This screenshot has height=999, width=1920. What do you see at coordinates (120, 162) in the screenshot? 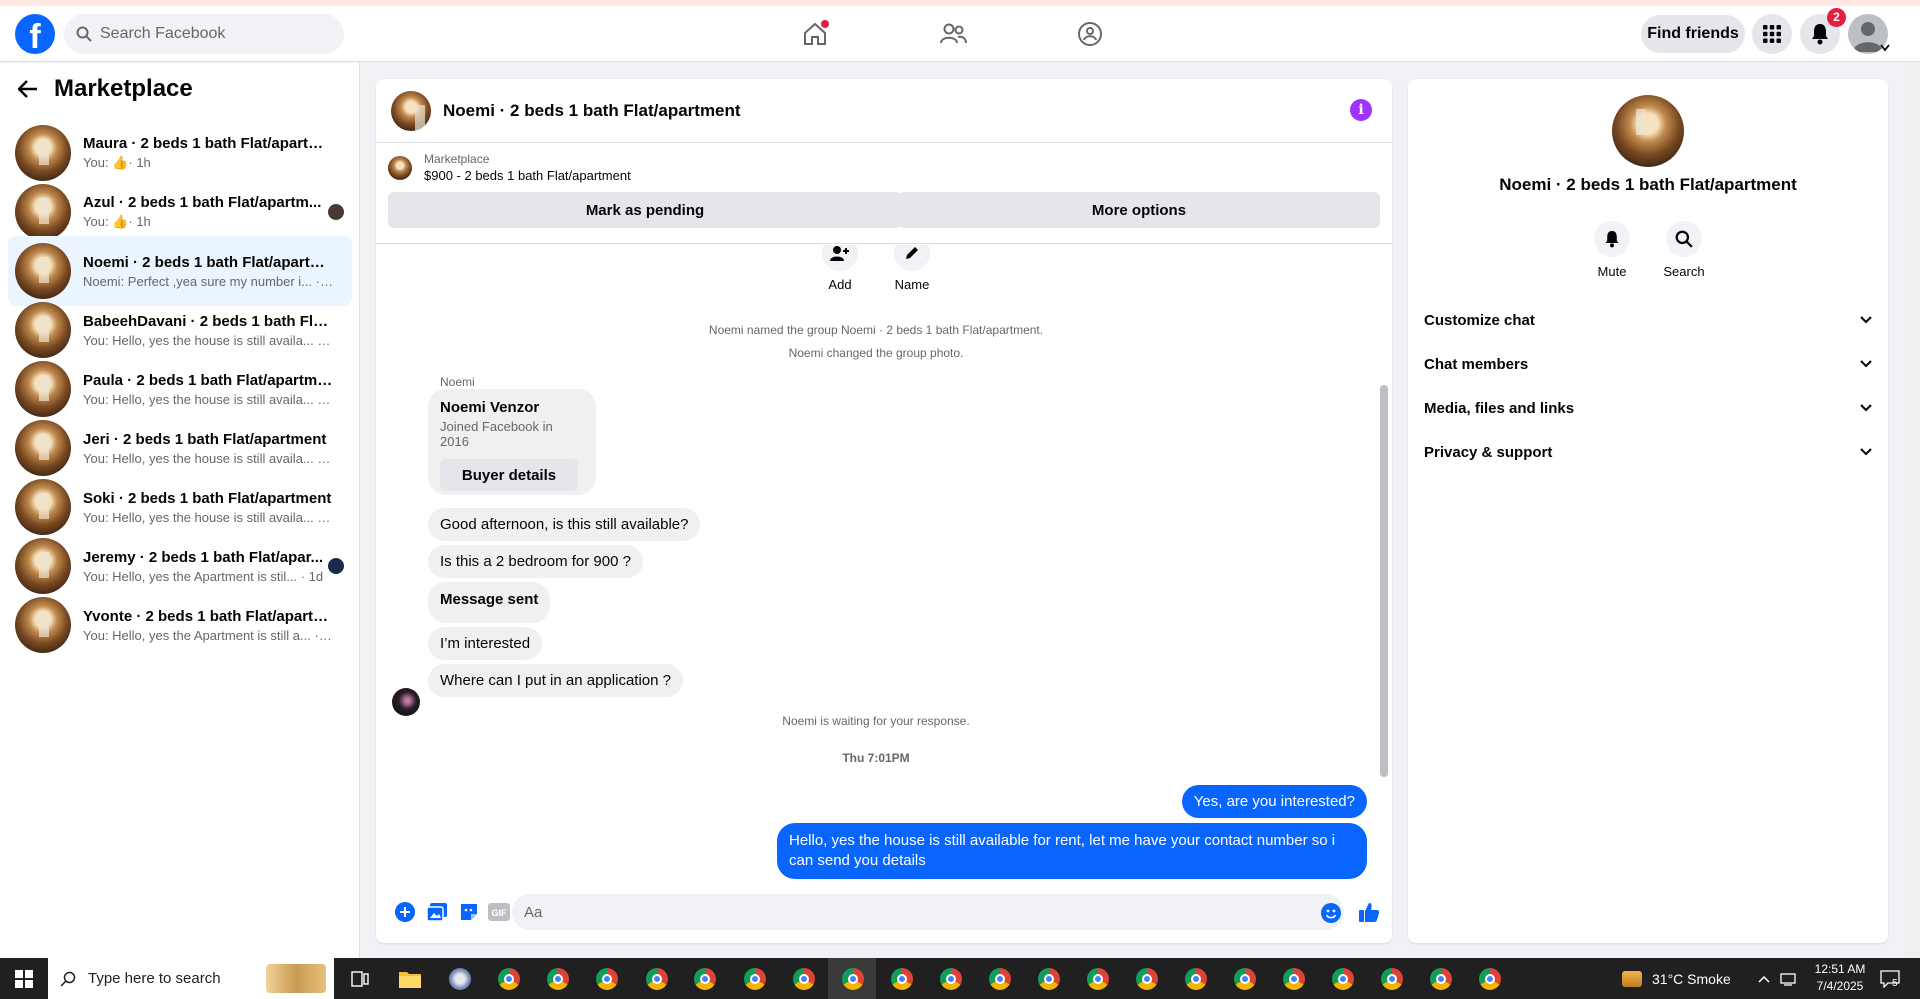
I see `like-icon: 👍` at bounding box center [120, 162].